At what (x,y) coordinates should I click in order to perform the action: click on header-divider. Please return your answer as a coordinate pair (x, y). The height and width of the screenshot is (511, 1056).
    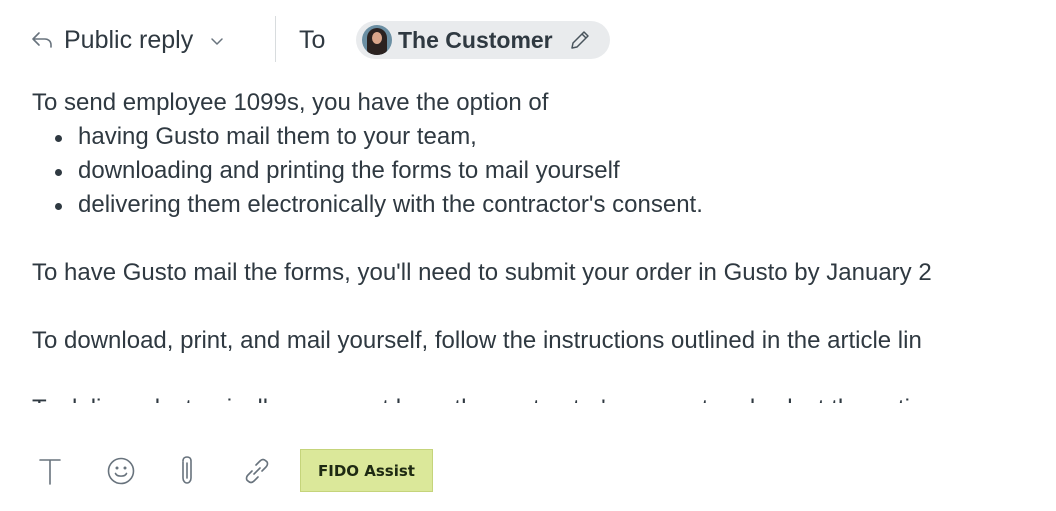
    Looking at the image, I should click on (275, 39).